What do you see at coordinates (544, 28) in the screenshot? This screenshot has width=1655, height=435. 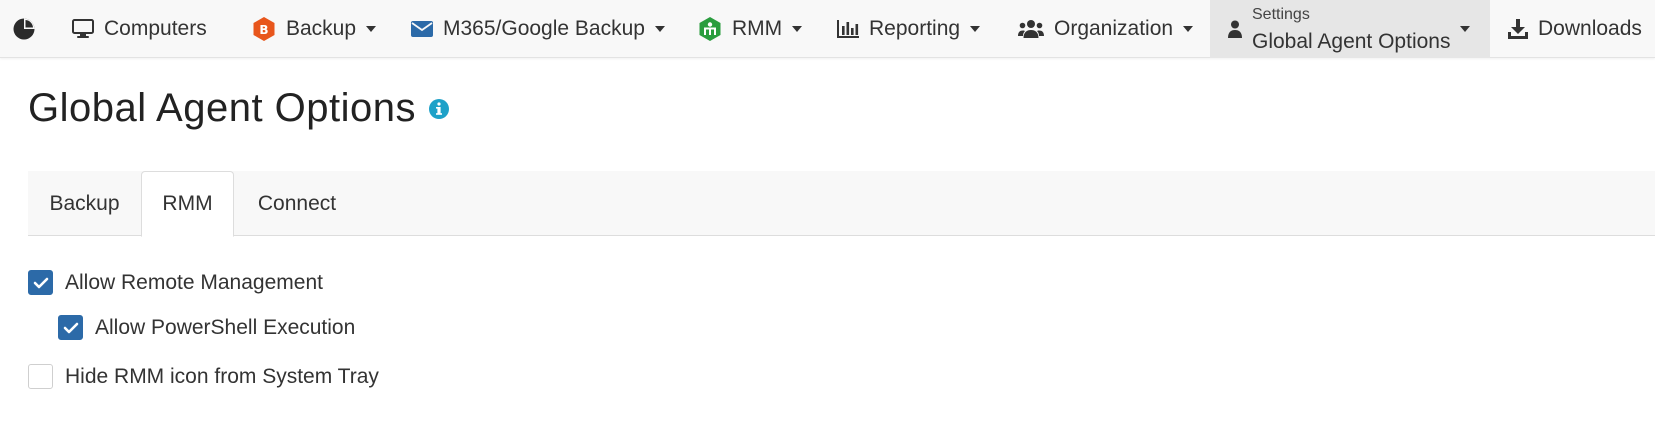 I see `nav-m365-label: M365/Google Backup` at bounding box center [544, 28].